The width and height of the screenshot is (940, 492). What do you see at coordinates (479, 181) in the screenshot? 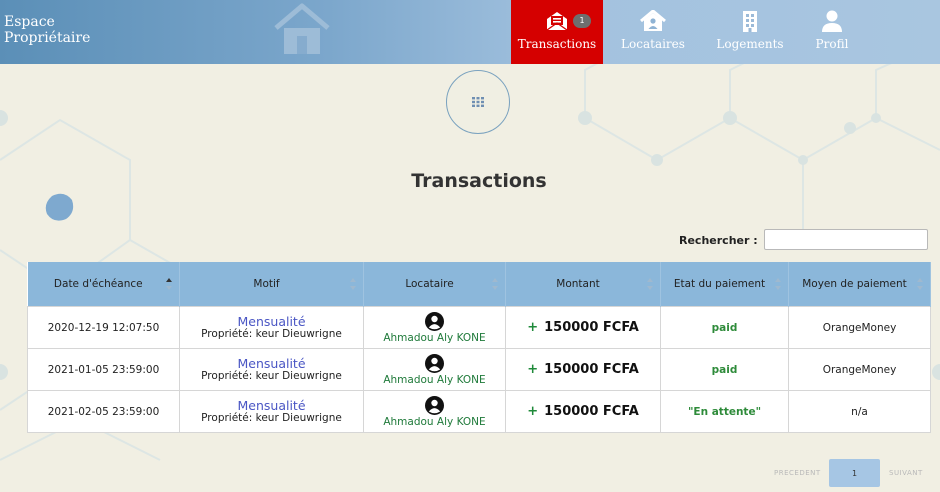
I see `page-title: Transactions` at bounding box center [479, 181].